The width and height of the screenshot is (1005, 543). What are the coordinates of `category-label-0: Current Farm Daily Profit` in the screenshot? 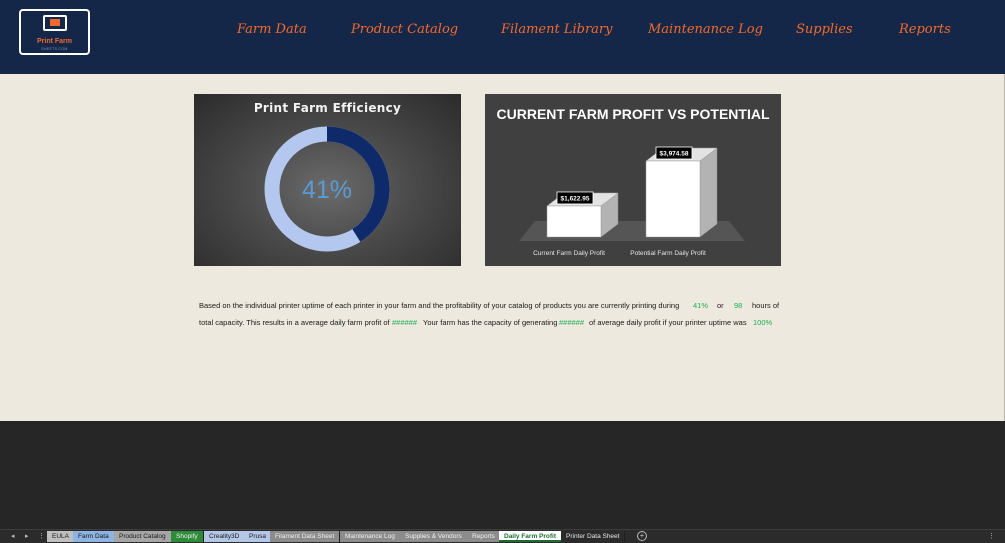 It's located at (569, 253).